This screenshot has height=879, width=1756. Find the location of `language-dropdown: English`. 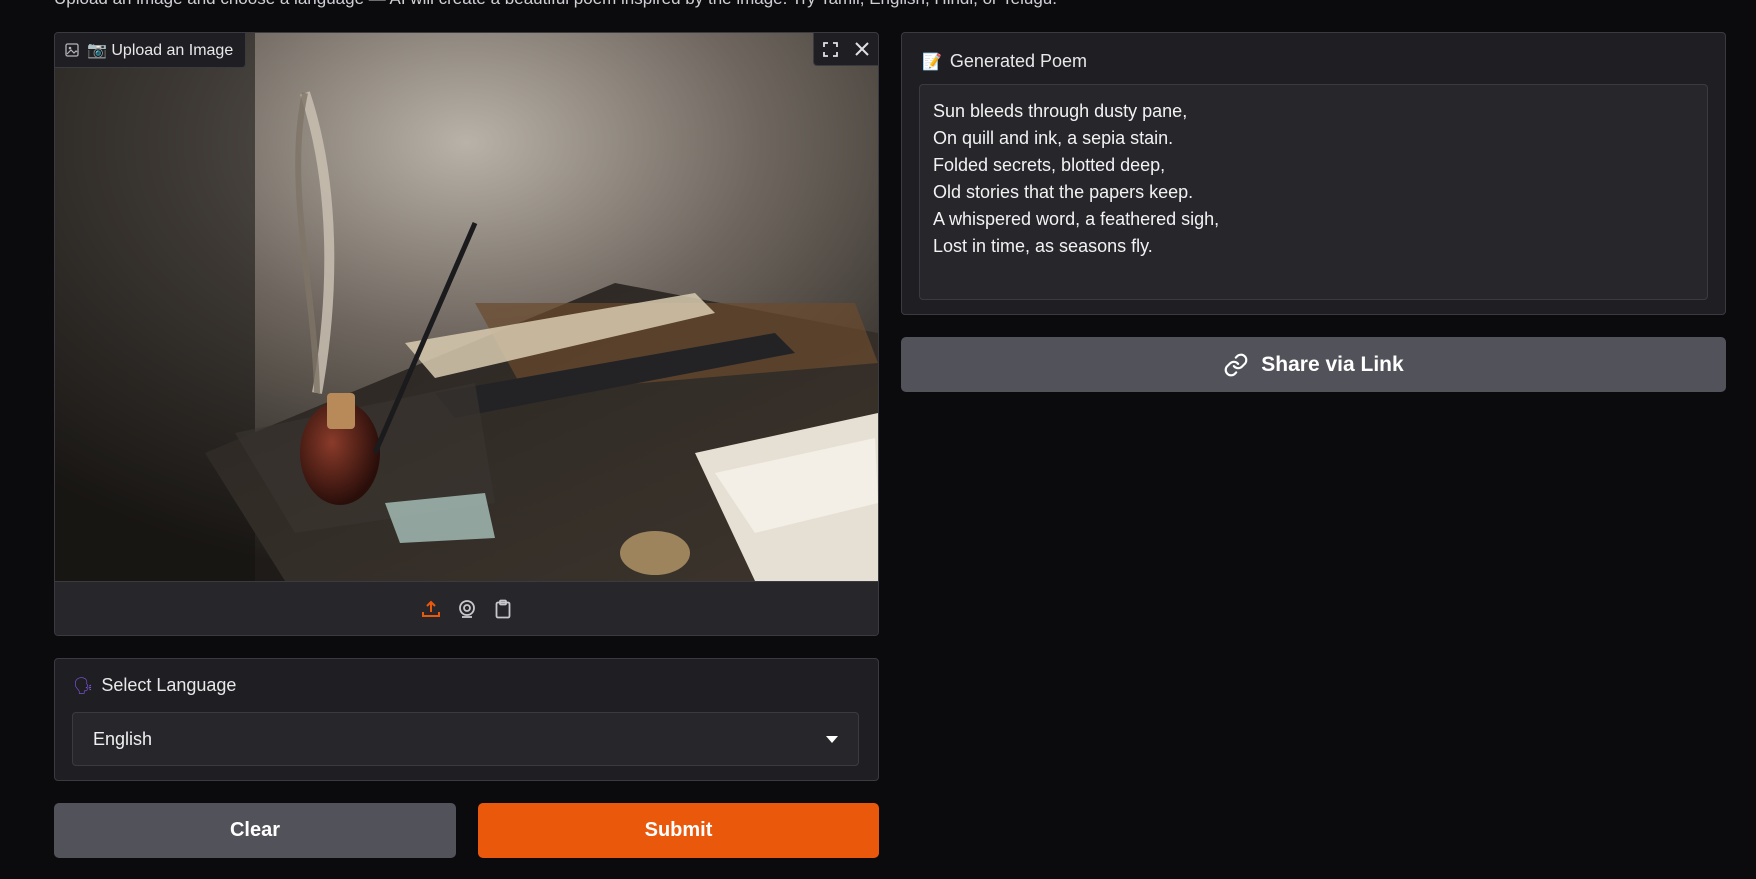

language-dropdown: English is located at coordinates (465, 739).